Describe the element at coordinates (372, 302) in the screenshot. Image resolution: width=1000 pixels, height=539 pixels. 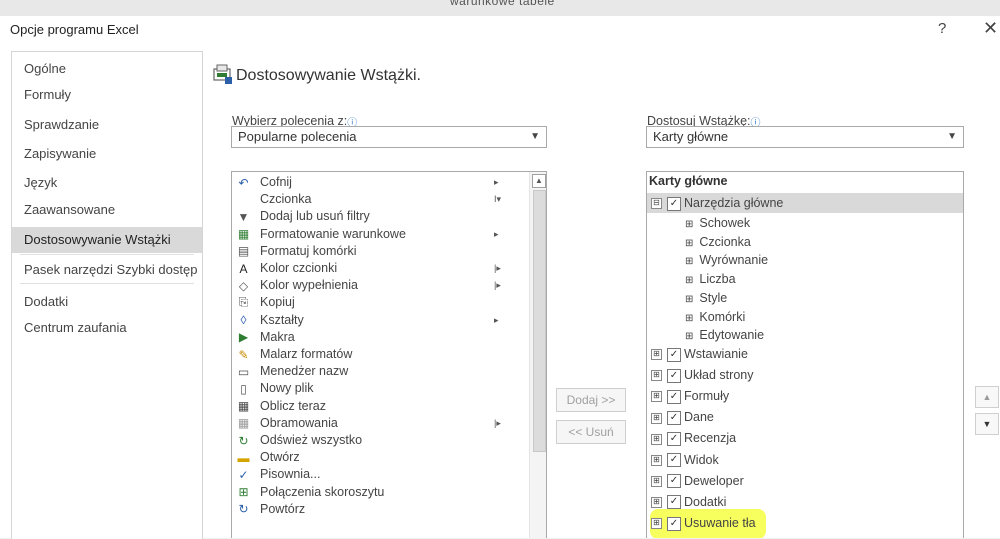
I see `command-item: ⎘ Kopiuj` at that location.